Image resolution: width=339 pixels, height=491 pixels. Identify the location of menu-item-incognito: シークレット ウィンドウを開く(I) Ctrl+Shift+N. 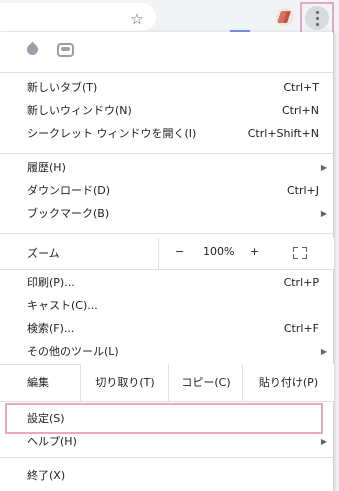
(166, 134).